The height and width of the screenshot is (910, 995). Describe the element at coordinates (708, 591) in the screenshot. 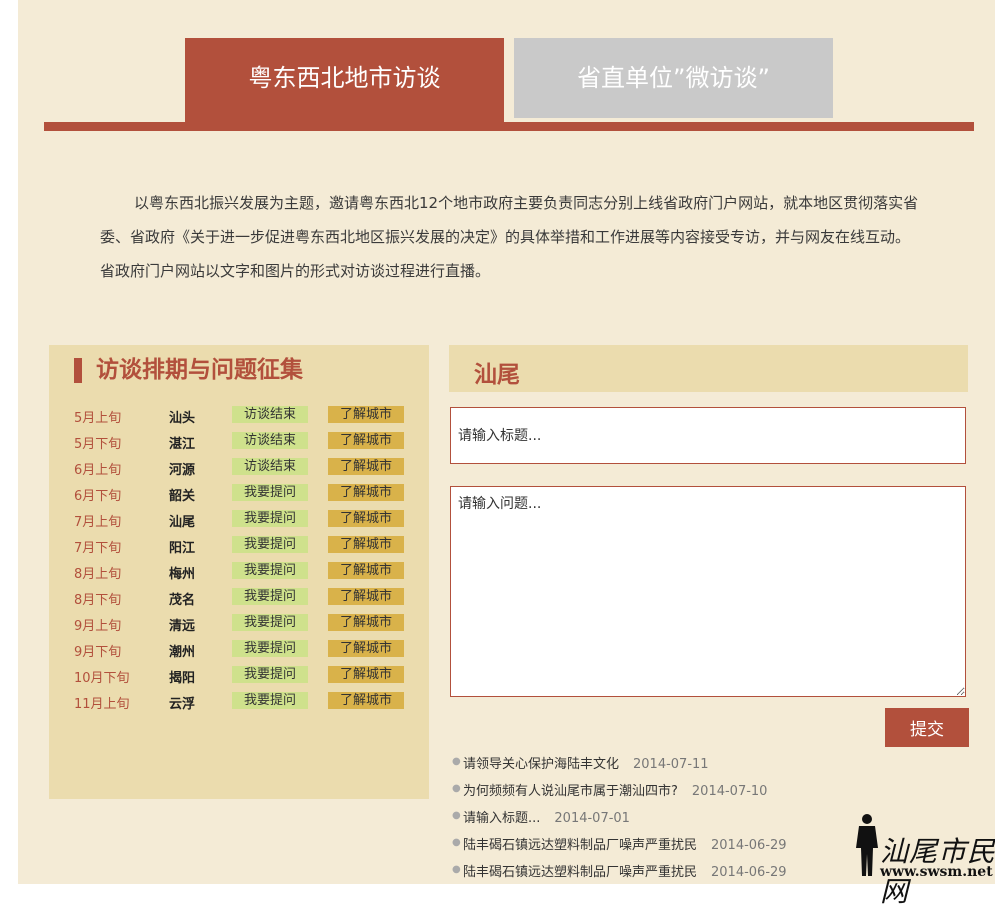

I see `question-body-input` at that location.